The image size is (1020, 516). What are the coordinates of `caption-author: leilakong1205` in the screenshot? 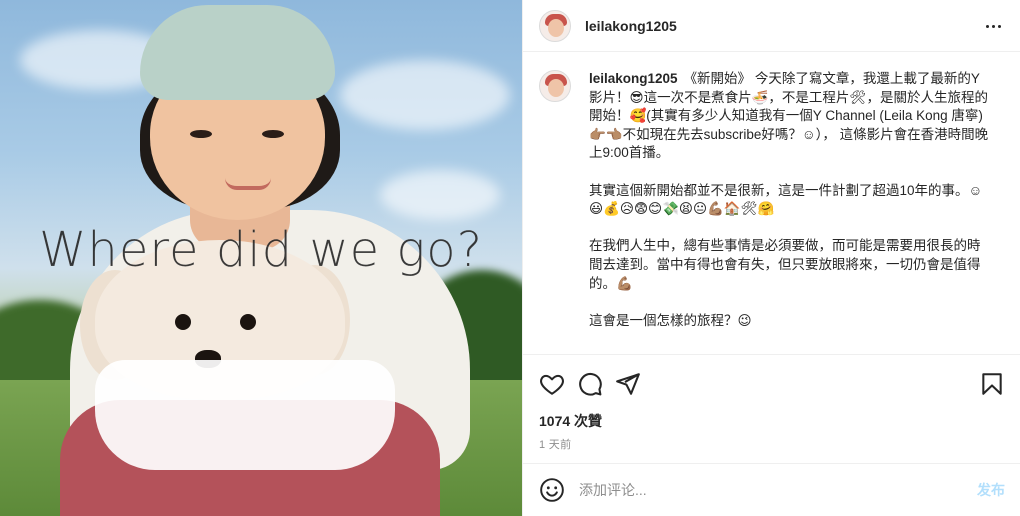 It's located at (633, 78).